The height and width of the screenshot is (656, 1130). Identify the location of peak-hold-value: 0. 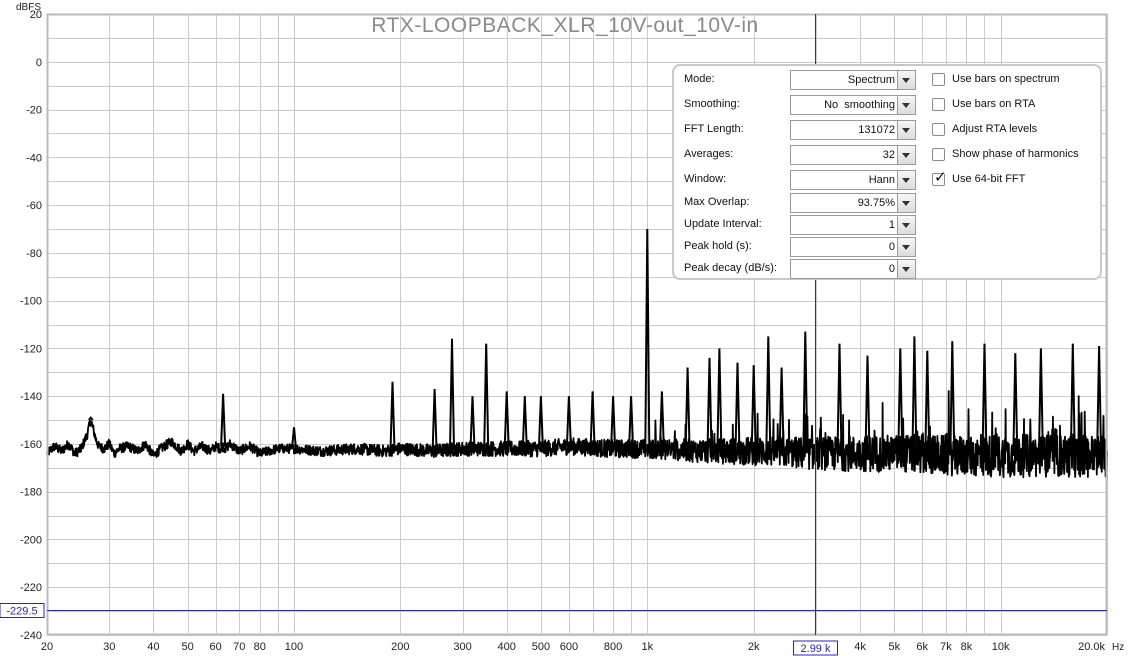
(891, 247).